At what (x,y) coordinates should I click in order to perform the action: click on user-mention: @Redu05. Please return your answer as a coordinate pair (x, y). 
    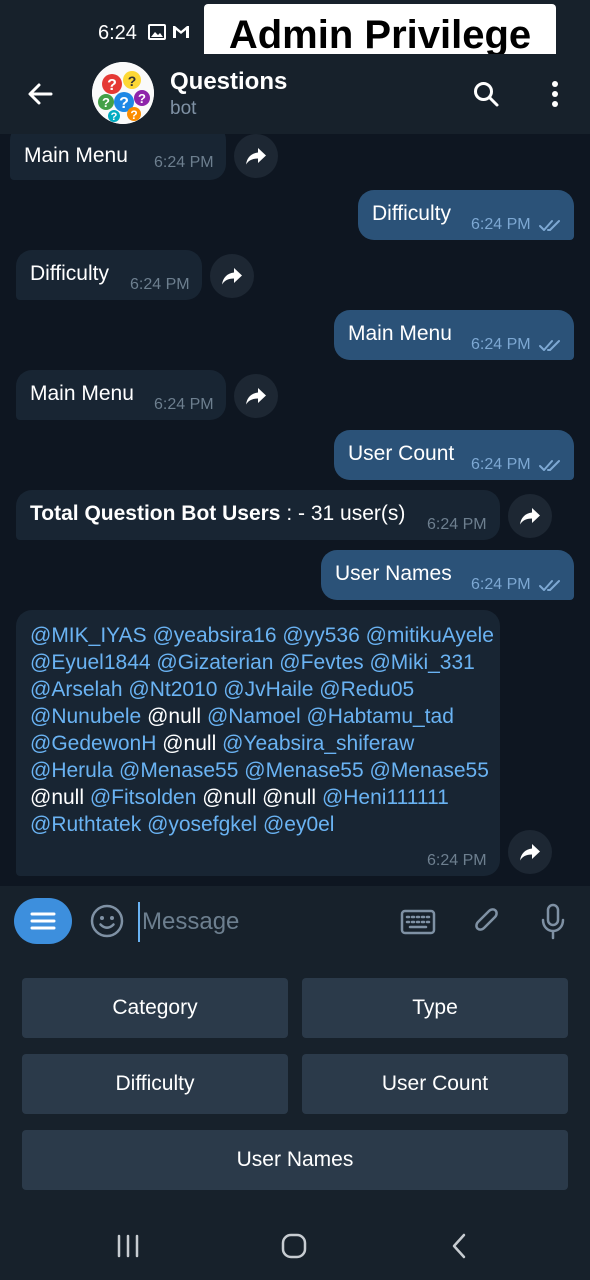
    Looking at the image, I should click on (366, 689).